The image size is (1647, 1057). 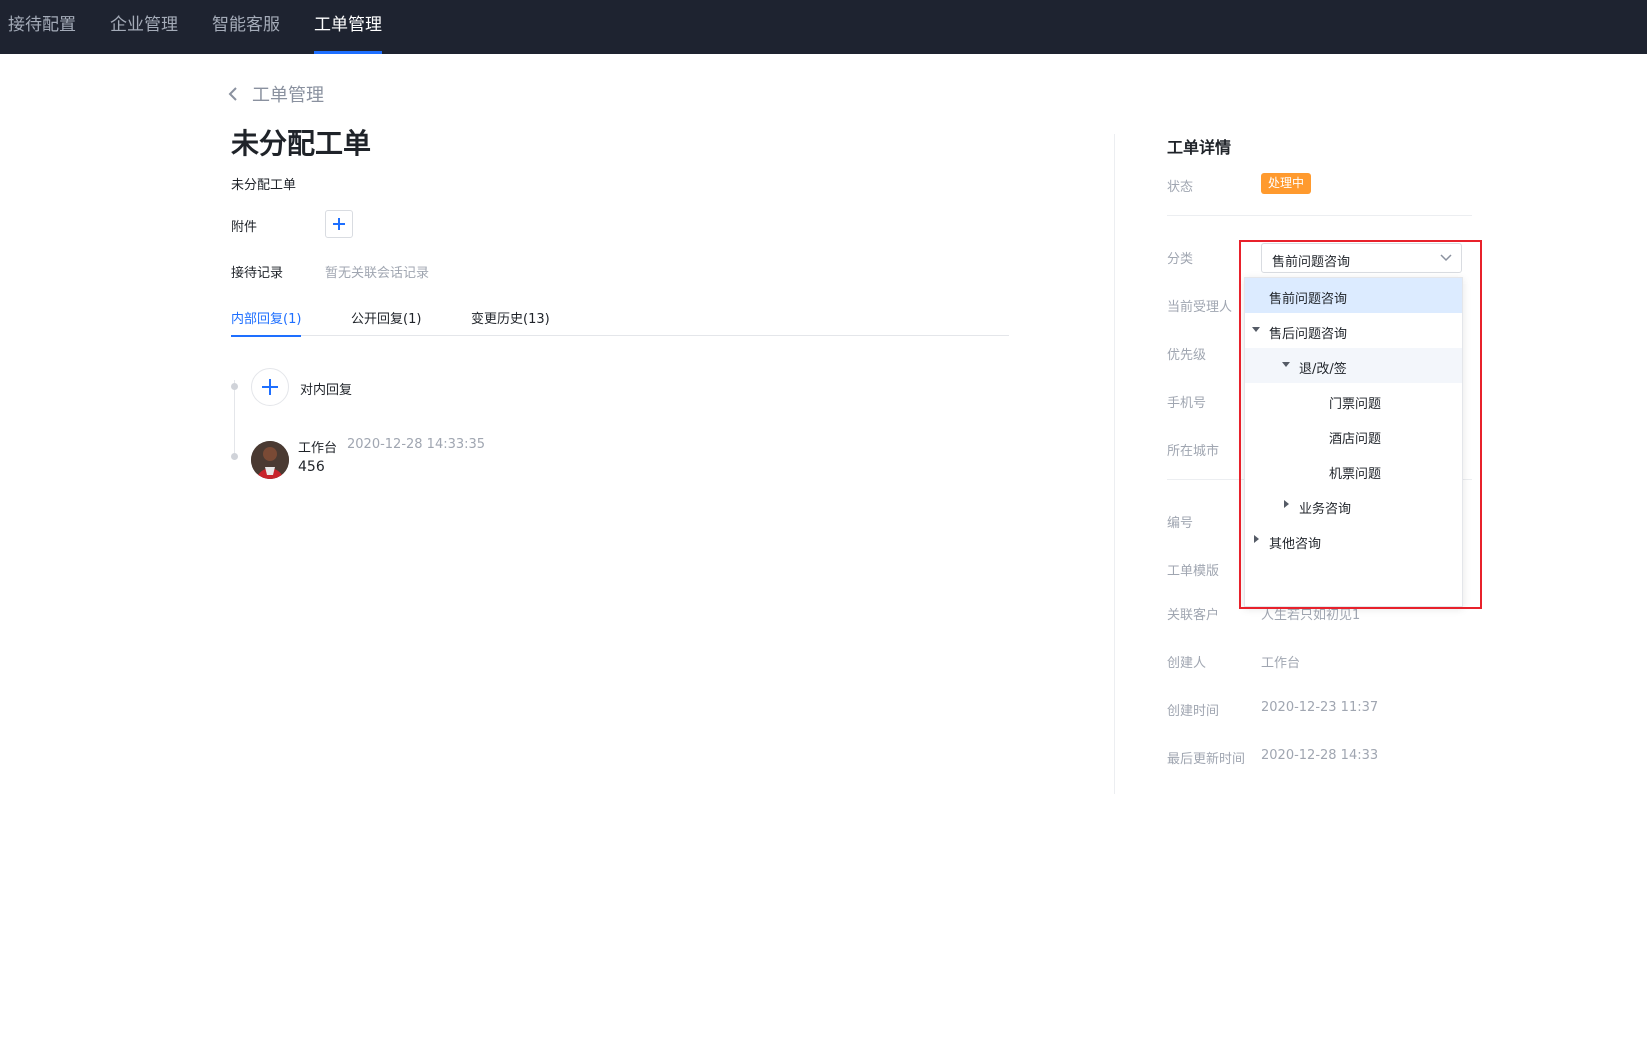 What do you see at coordinates (1308, 299) in the screenshot?
I see `category-option-label: 售前问题咨询` at bounding box center [1308, 299].